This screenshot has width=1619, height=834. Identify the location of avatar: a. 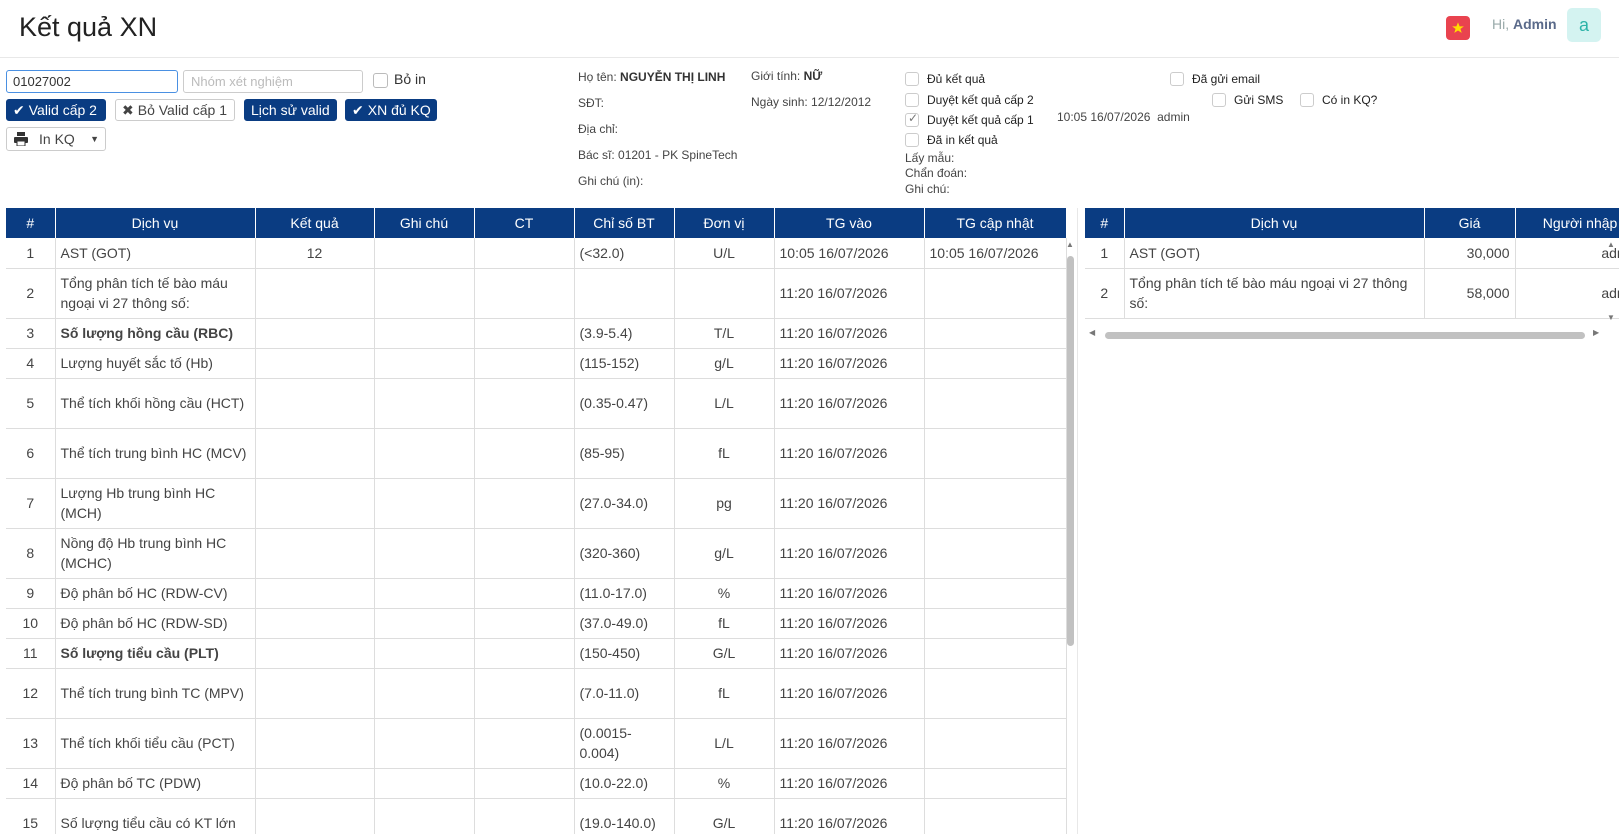
(1584, 25).